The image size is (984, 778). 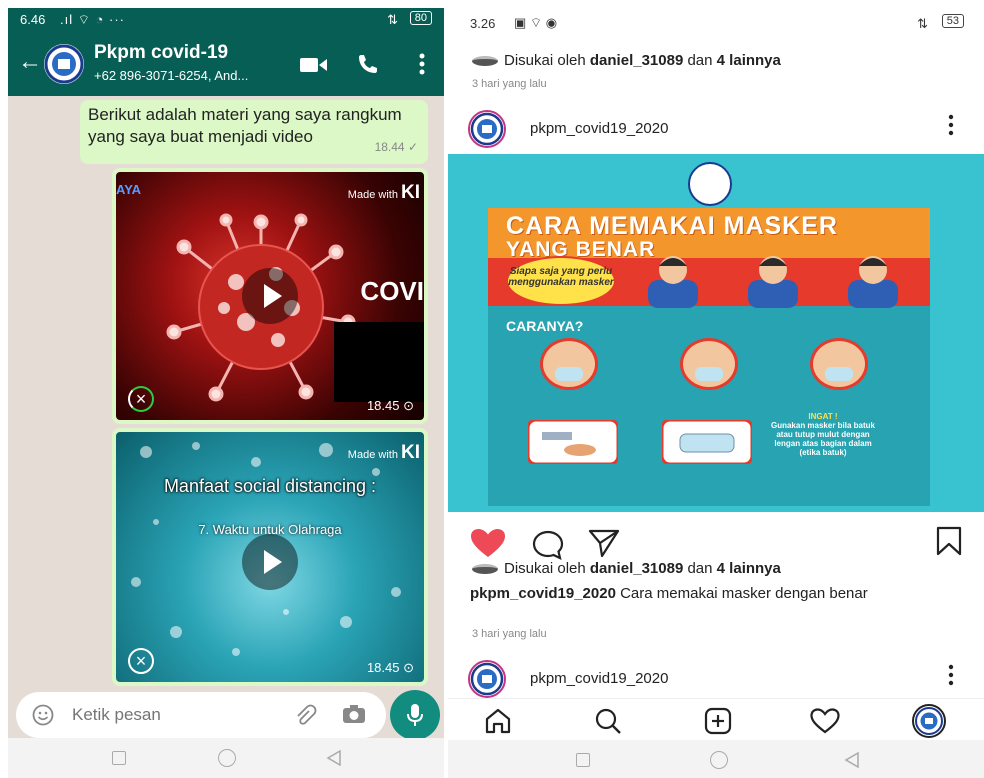 I want to click on likes-prefix: Disukai oleh, so click(x=547, y=568).